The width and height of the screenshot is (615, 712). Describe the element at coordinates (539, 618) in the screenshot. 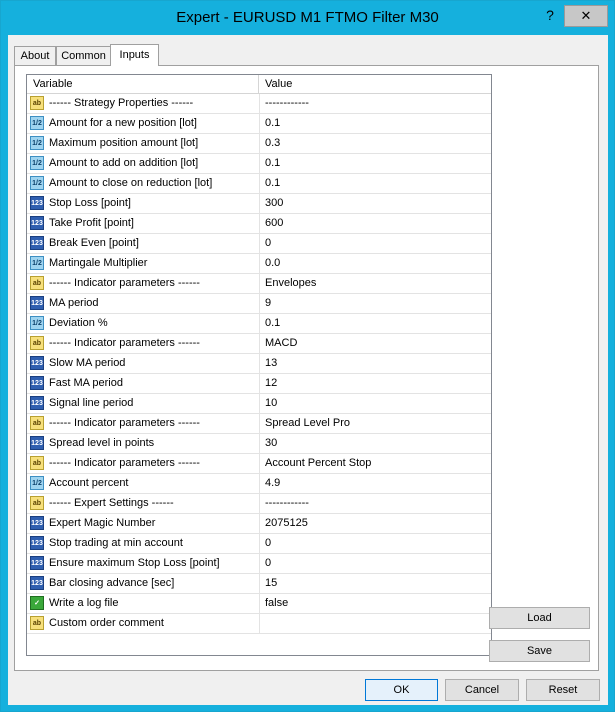

I see `load-button: Load` at that location.